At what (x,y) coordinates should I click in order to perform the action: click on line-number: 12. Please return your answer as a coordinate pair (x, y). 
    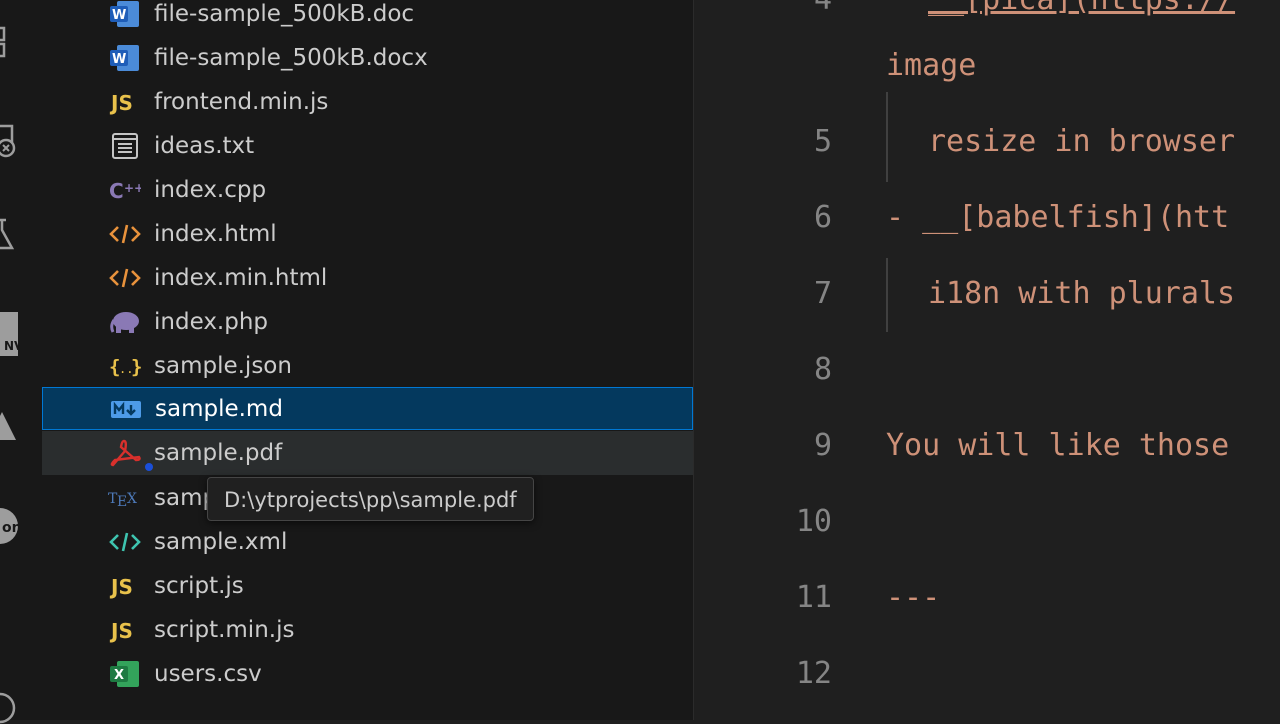
    Looking at the image, I should click on (813, 673).